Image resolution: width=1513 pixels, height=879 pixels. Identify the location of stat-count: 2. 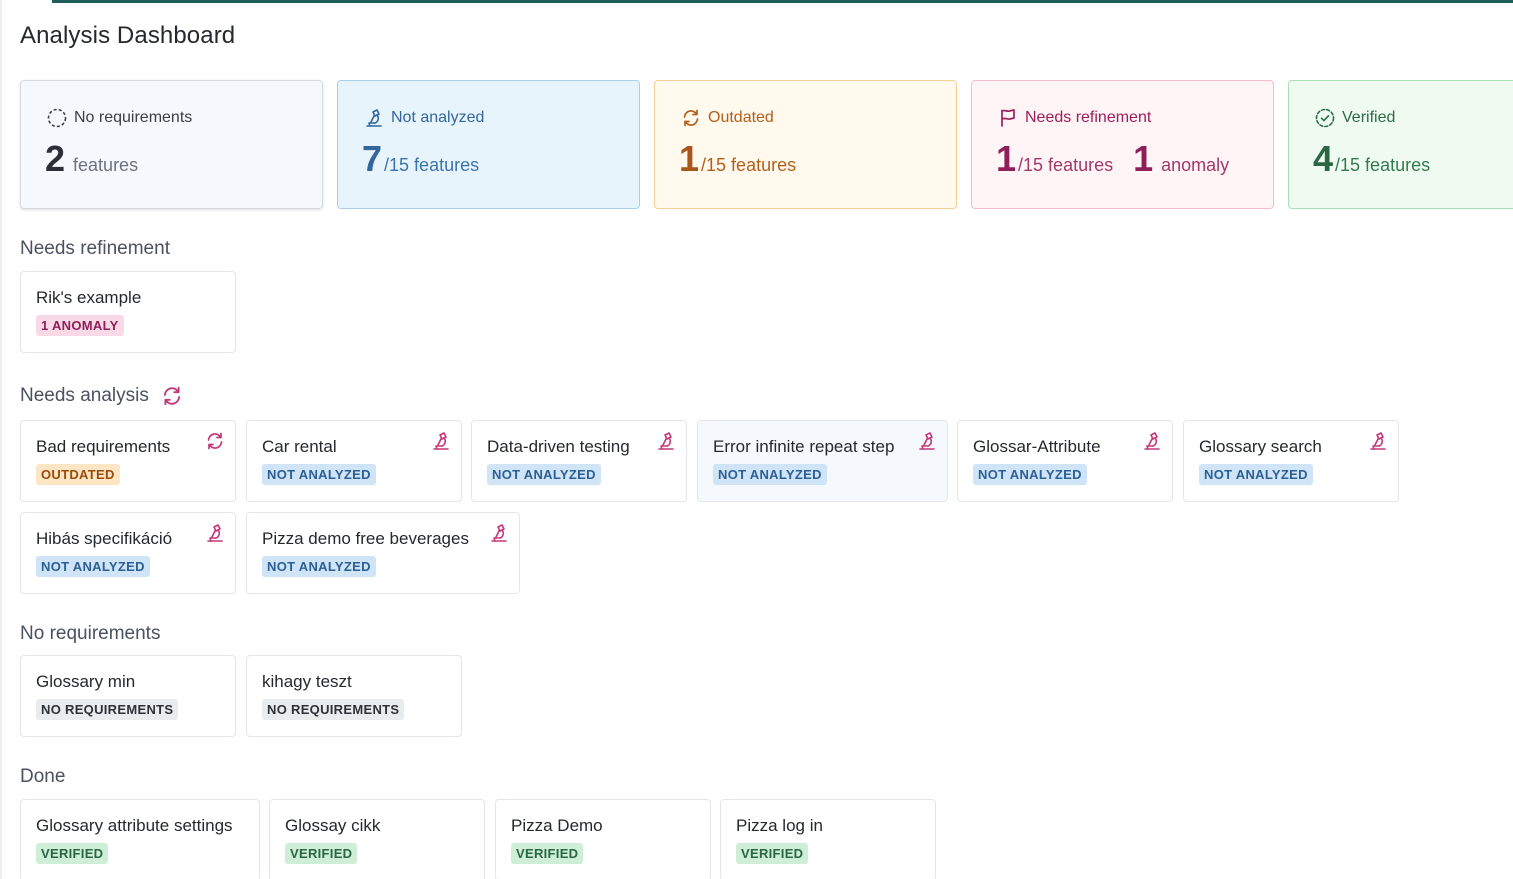
(55, 158).